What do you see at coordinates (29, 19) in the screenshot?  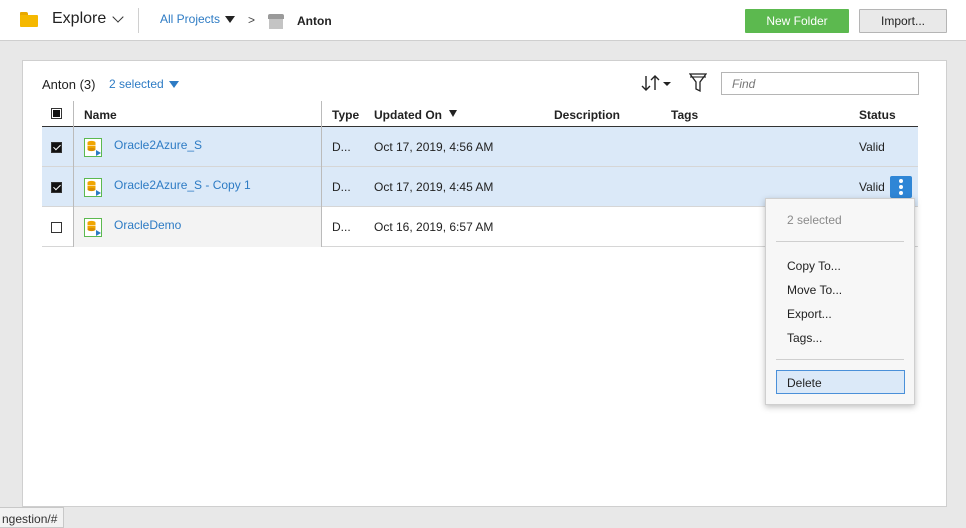 I see `folder-icon` at bounding box center [29, 19].